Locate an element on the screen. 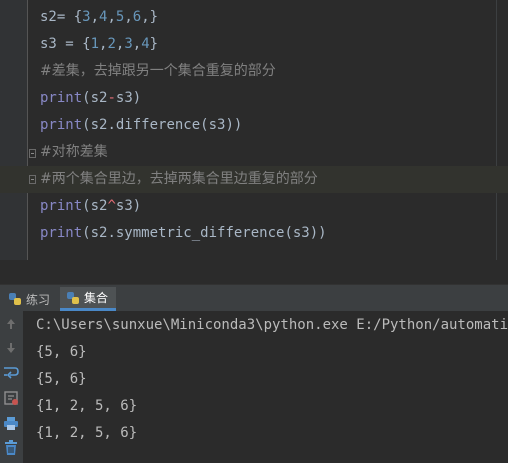 This screenshot has height=463, width=508. code-text: print(s2.difference(s3)) is located at coordinates (141, 125).